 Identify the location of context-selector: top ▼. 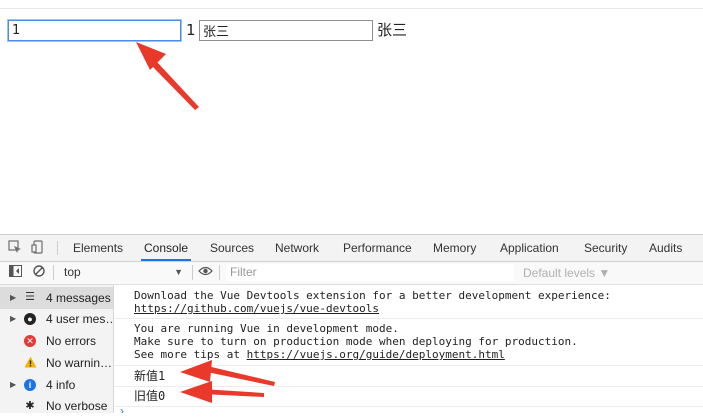
(122, 272).